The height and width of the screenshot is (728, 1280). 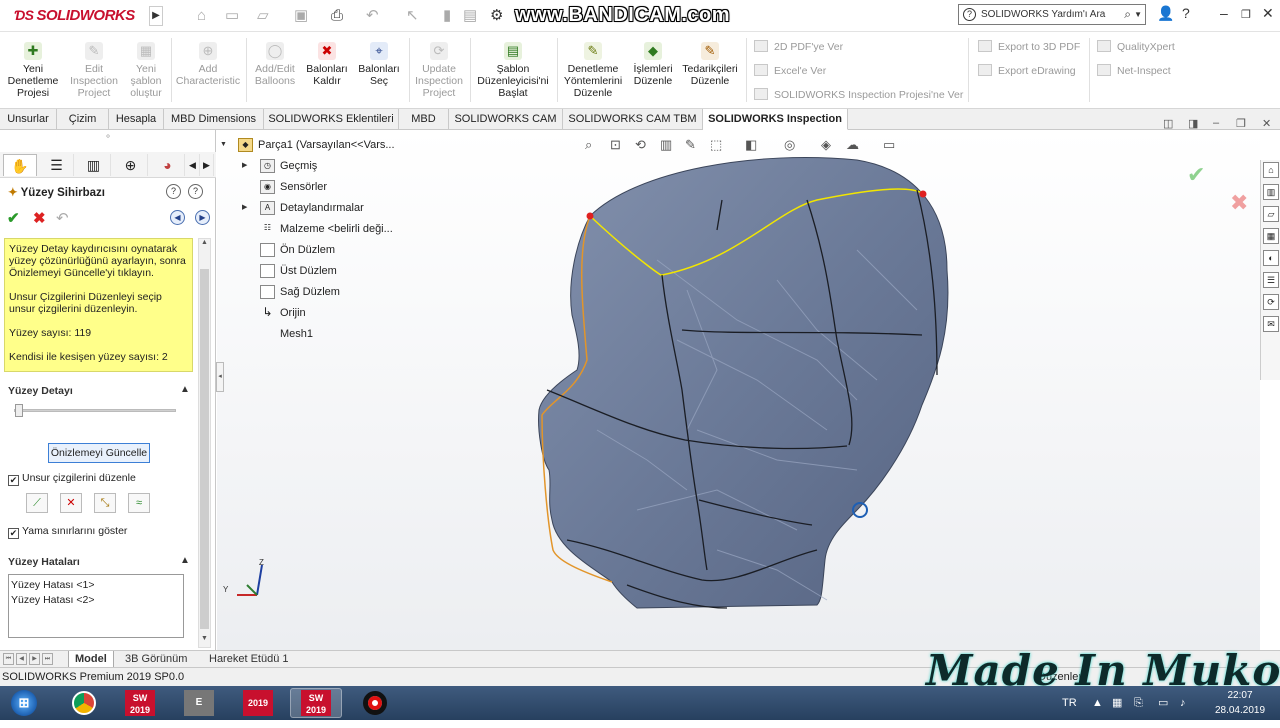 What do you see at coordinates (96, 600) in the screenshot?
I see `list-item: Yüzey Hatası <2>` at bounding box center [96, 600].